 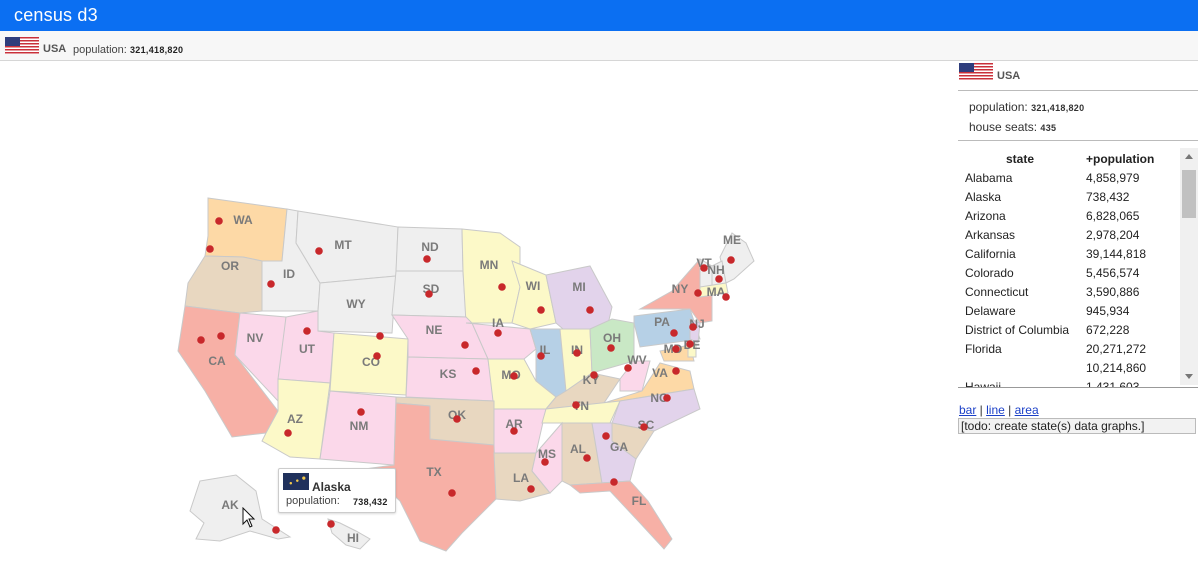 I want to click on bar-link: bar, so click(x=967, y=410).